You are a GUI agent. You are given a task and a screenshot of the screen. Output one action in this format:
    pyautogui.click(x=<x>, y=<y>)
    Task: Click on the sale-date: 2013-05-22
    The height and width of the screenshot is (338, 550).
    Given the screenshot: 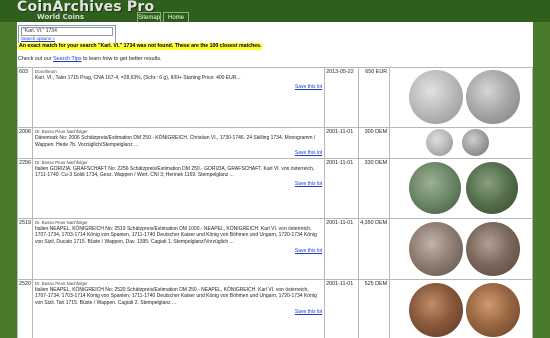 What is the action you would take?
    pyautogui.click(x=341, y=97)
    